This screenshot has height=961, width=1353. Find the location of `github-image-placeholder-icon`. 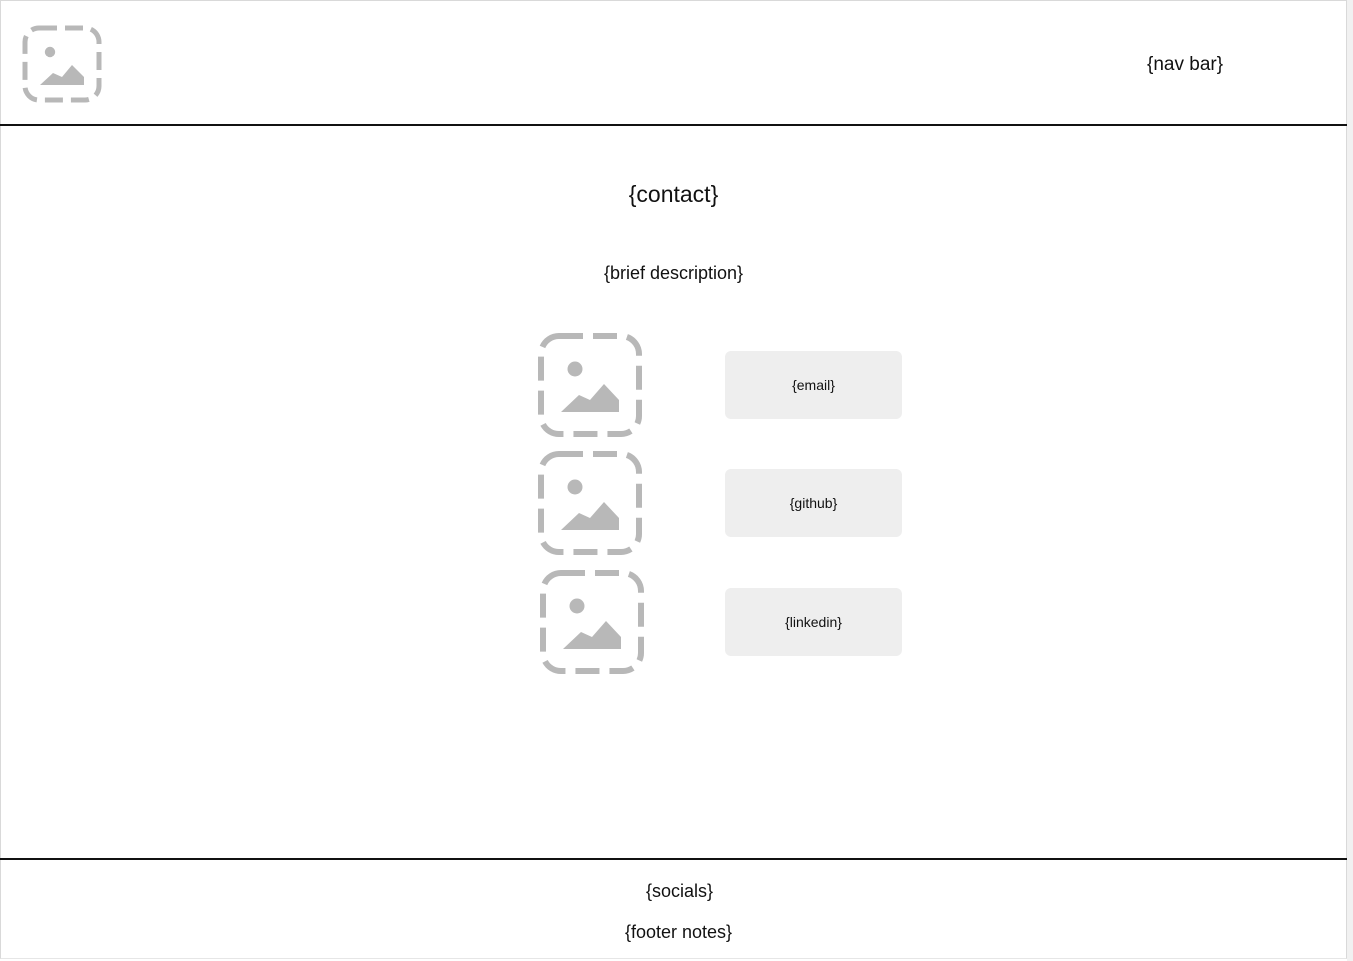

github-image-placeholder-icon is located at coordinates (590, 503).